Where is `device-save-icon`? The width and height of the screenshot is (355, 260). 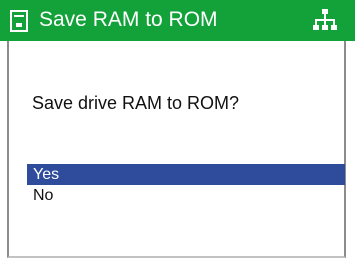
device-save-icon is located at coordinates (19, 21).